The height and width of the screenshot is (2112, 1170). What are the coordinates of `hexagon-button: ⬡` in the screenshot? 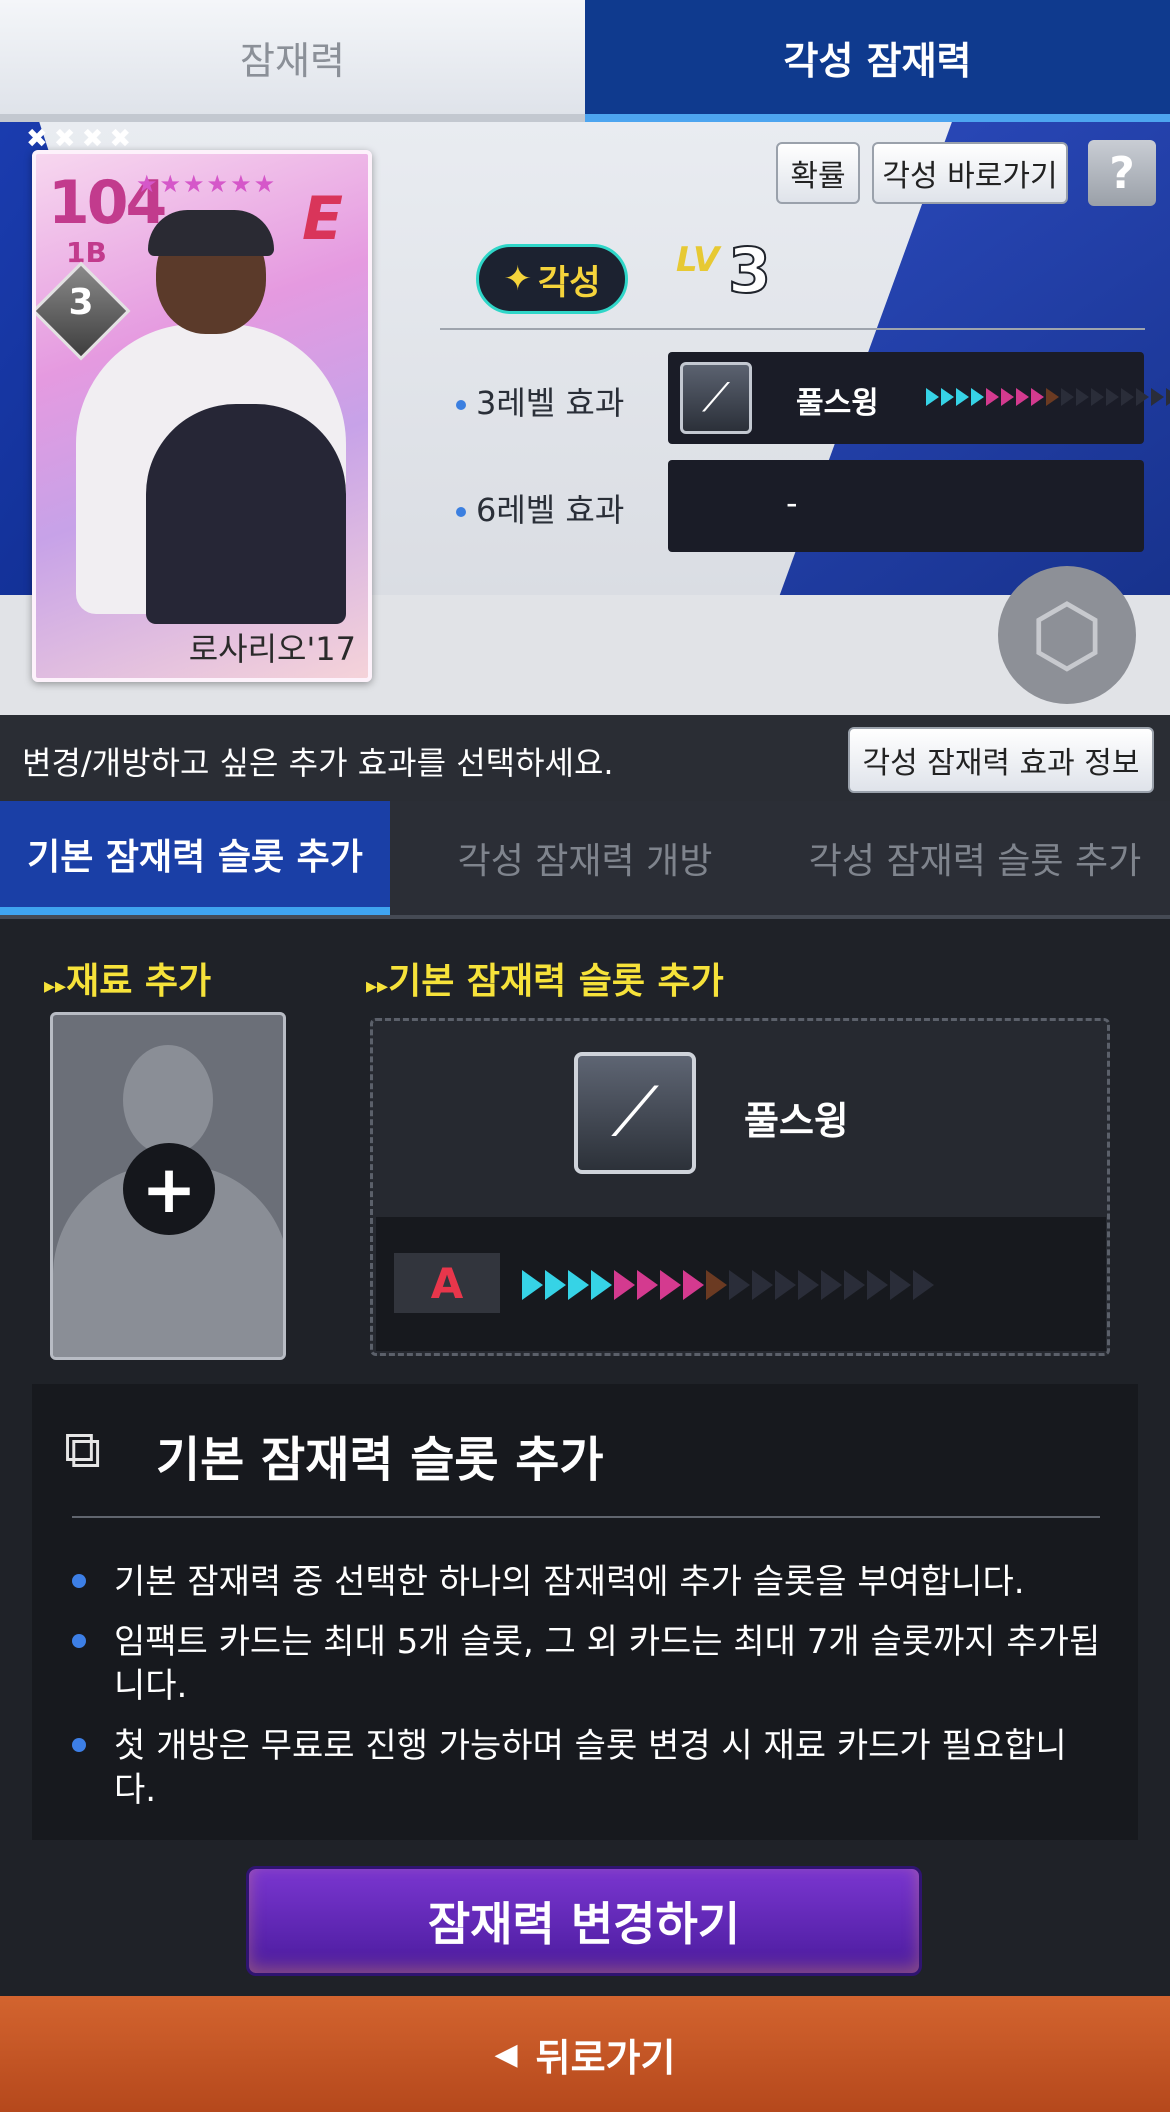 It's located at (1067, 635).